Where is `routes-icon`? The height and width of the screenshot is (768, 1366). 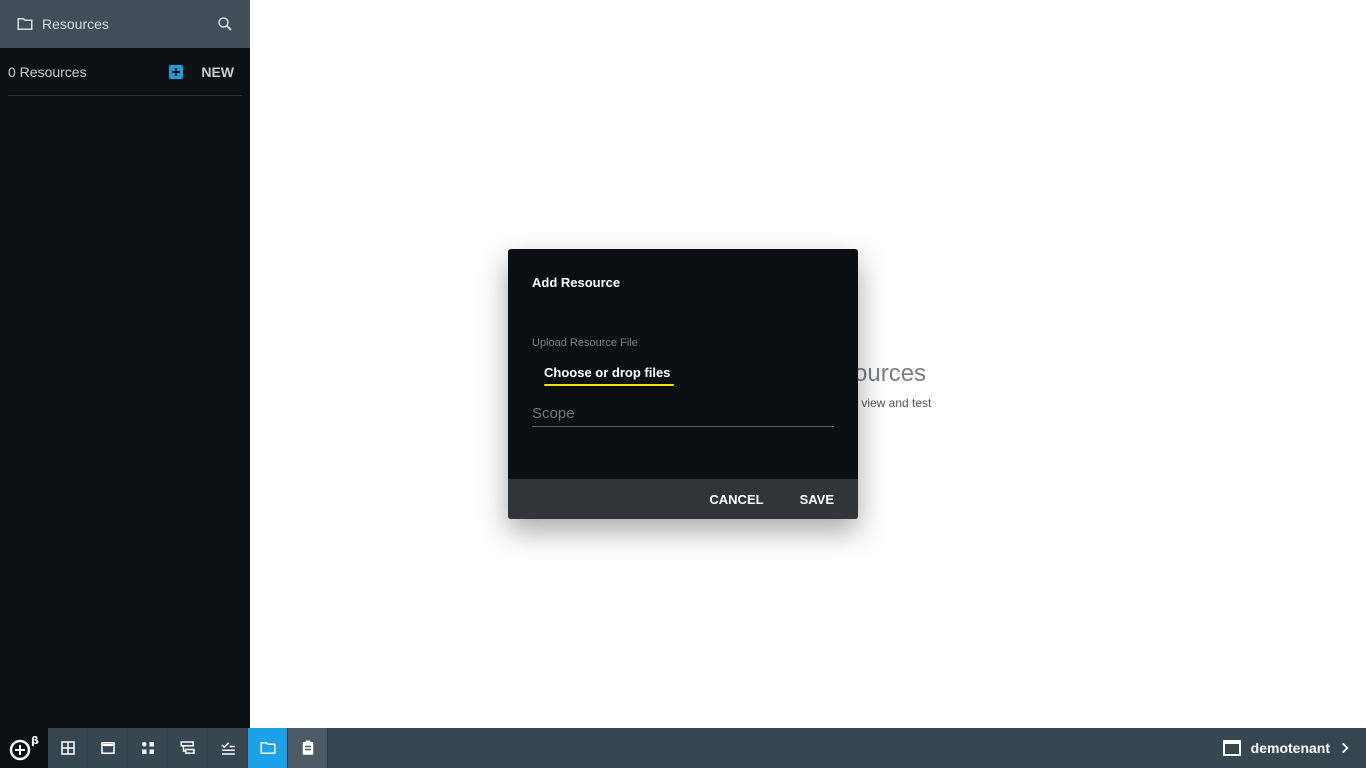 routes-icon is located at coordinates (187, 747).